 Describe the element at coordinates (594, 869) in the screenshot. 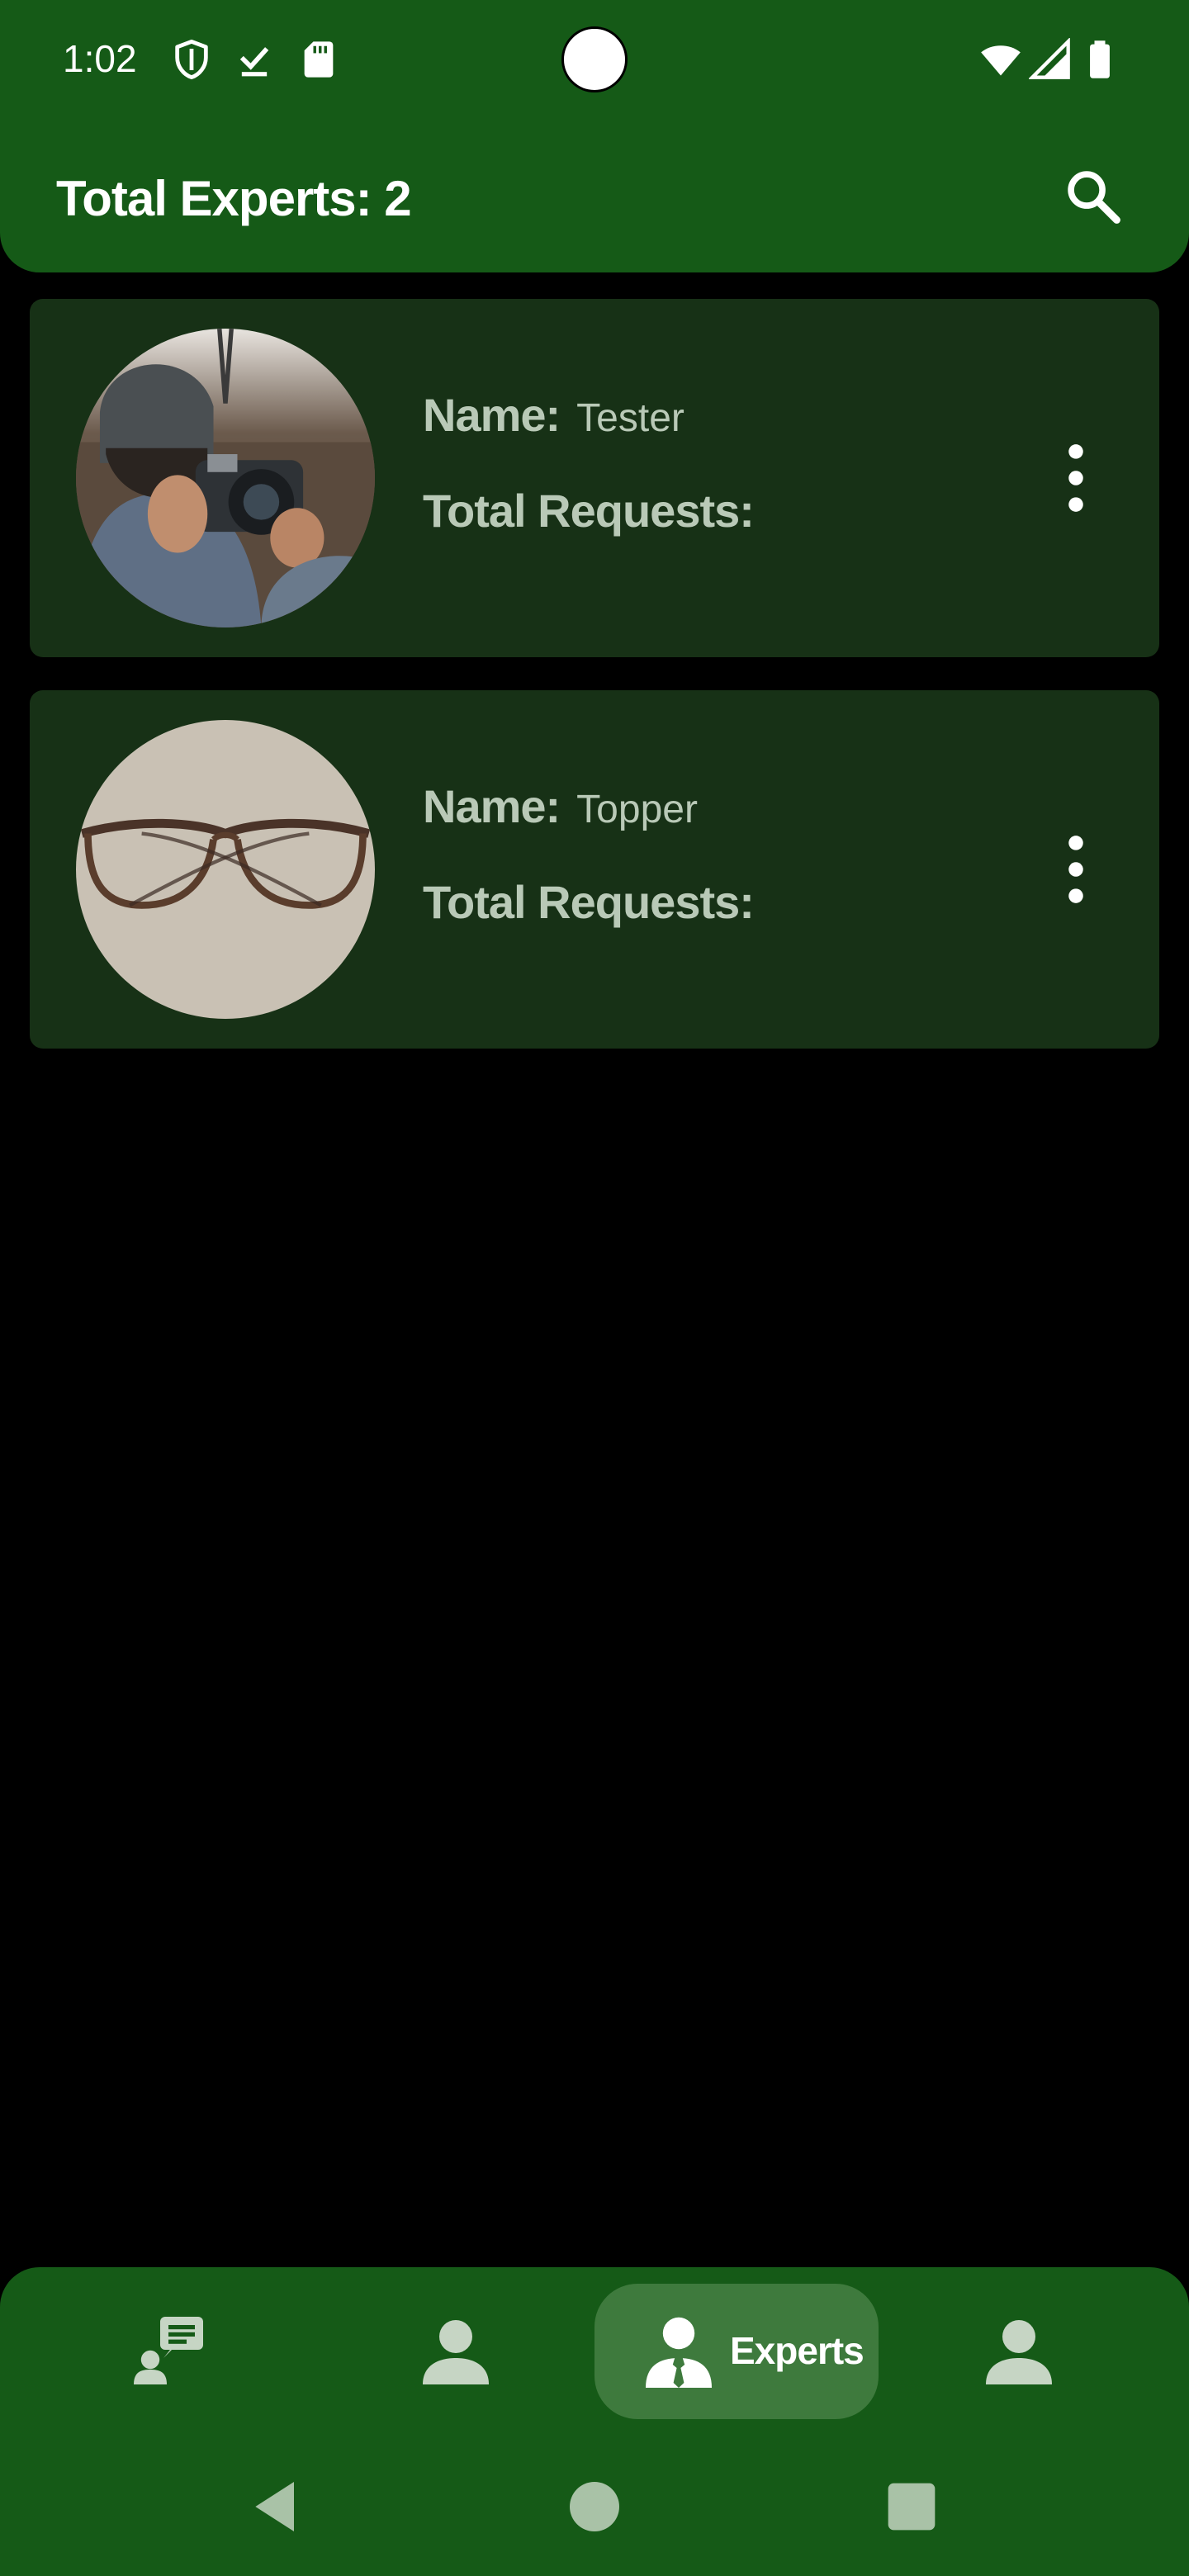

I see `expert-card: Name: Topper Total Requests:` at that location.